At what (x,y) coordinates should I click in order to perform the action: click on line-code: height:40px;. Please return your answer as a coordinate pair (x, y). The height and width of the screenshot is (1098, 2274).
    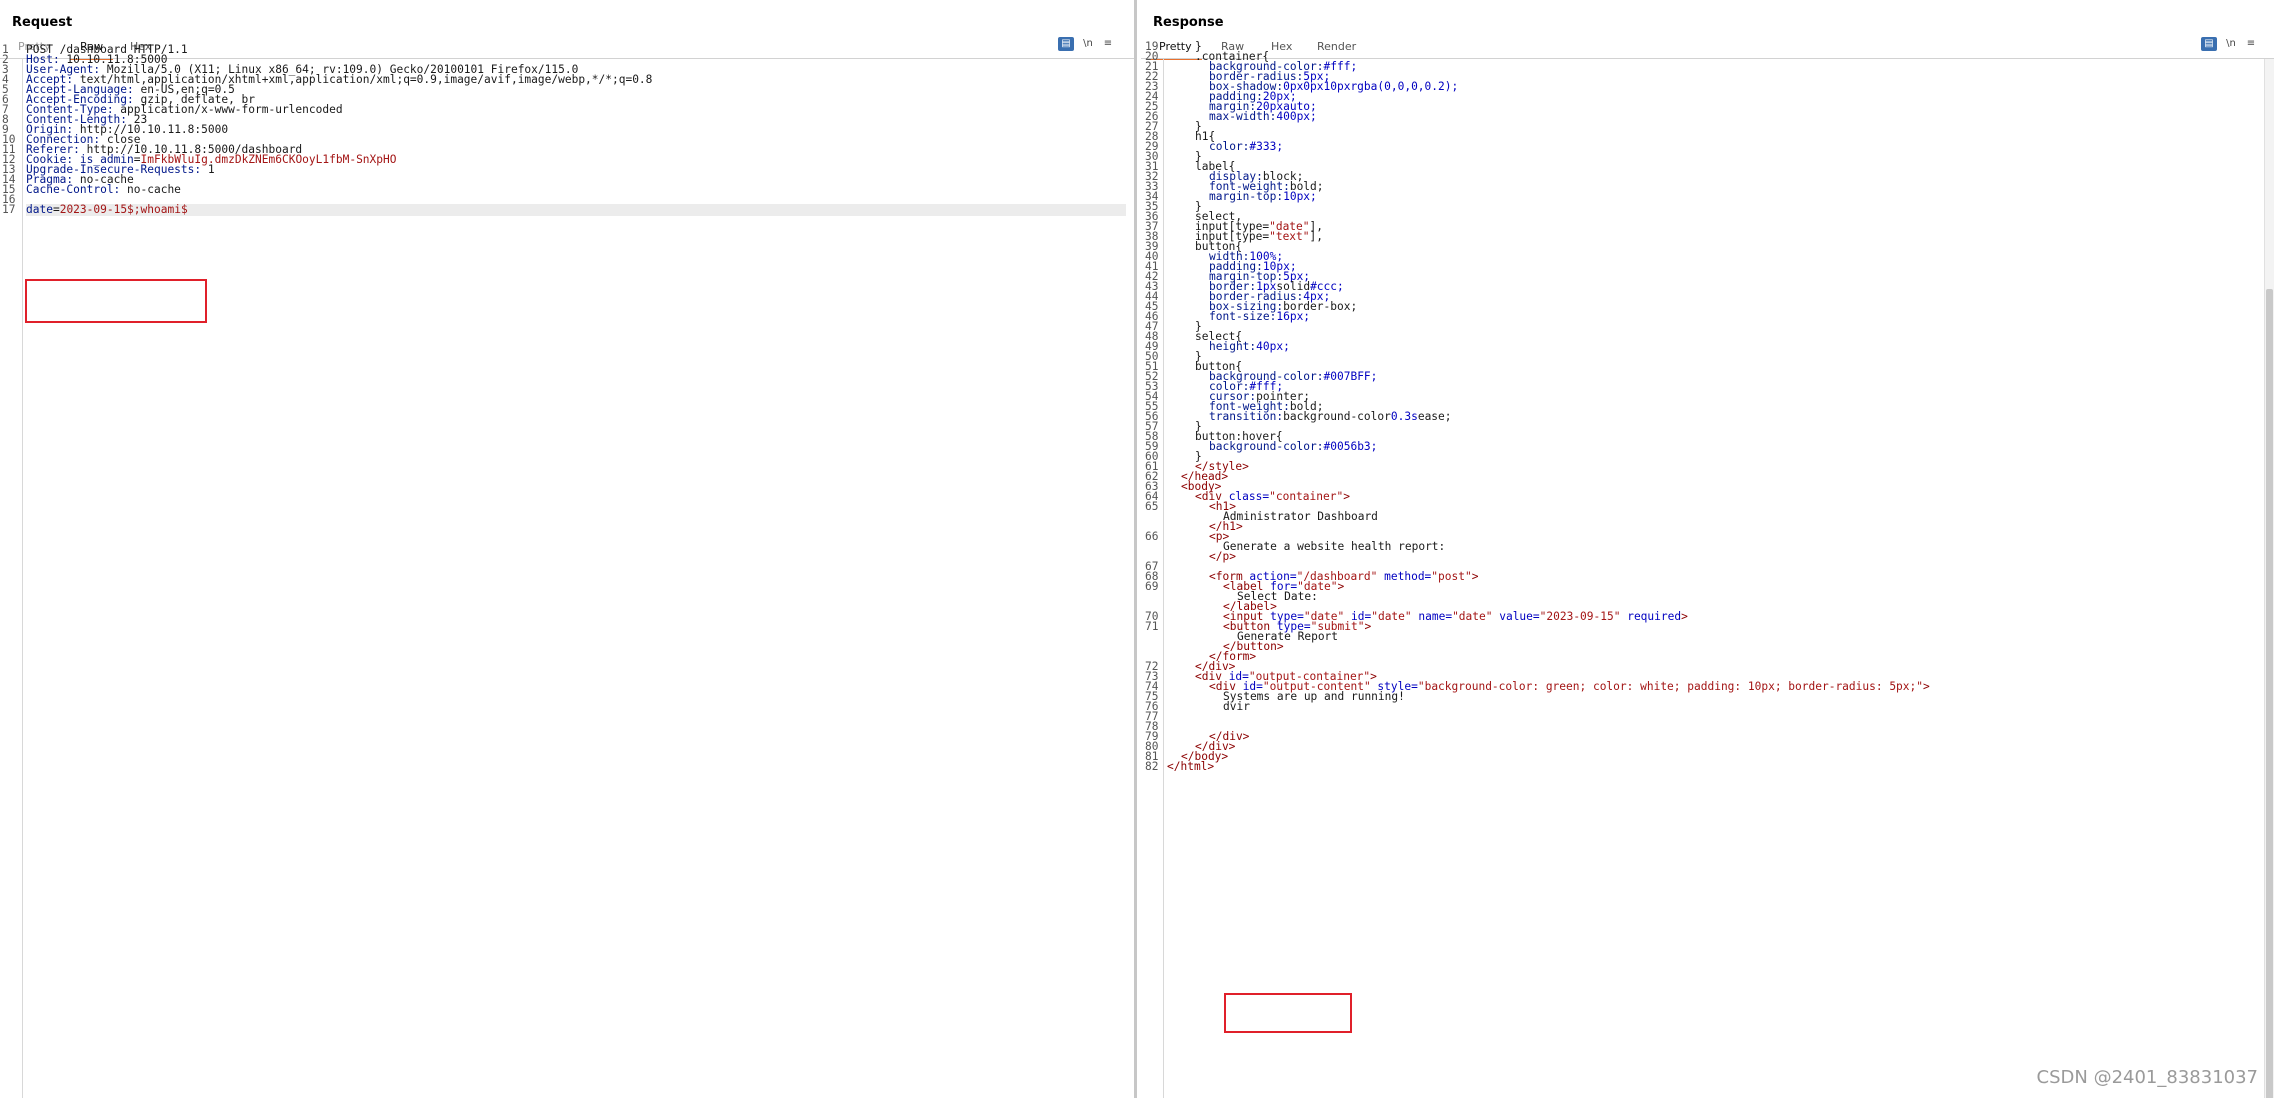
    Looking at the image, I should click on (1249, 346).